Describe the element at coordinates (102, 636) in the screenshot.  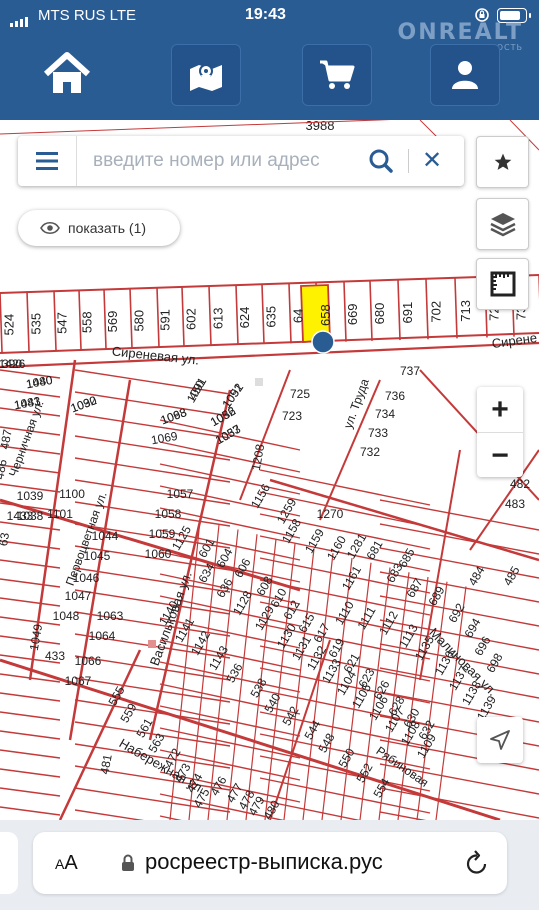
I see `parcel-number: 1064` at that location.